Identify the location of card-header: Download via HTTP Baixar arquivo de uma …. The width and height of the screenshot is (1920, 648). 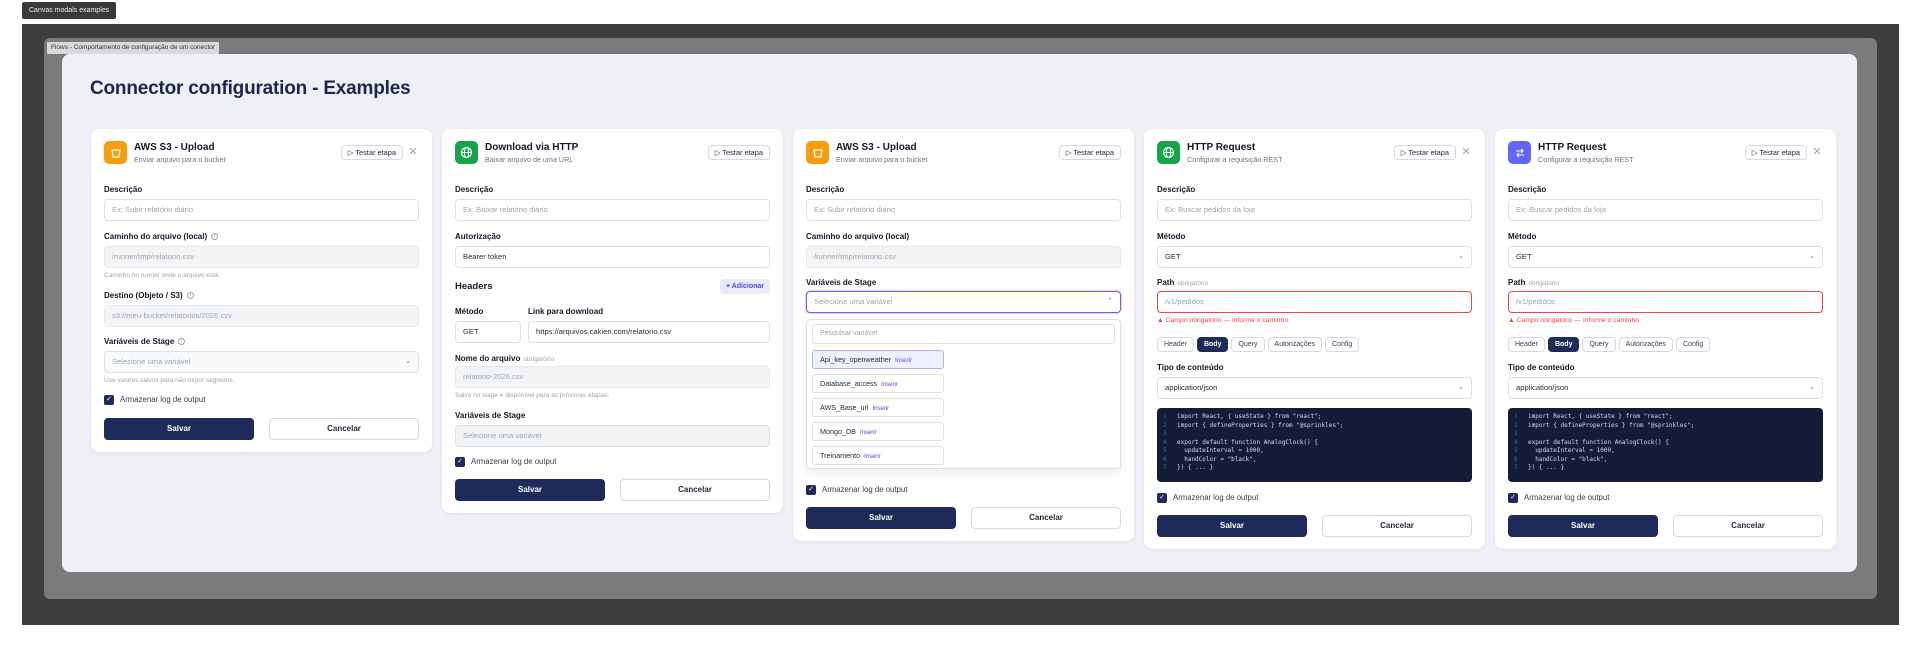
(612, 154).